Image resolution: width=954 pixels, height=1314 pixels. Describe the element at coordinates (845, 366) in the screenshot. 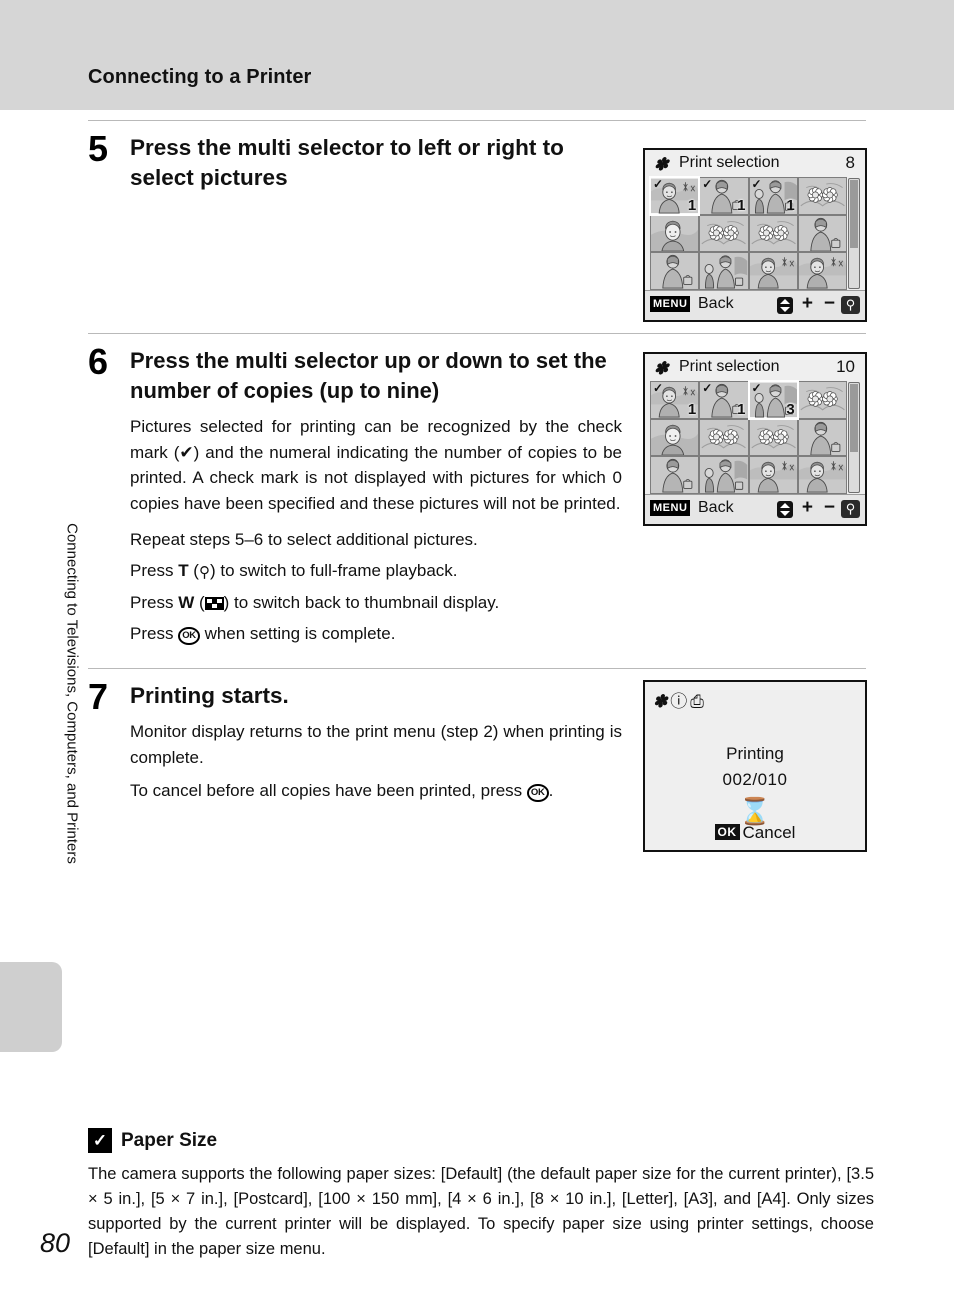

I see `screen-2-count: 10` at that location.